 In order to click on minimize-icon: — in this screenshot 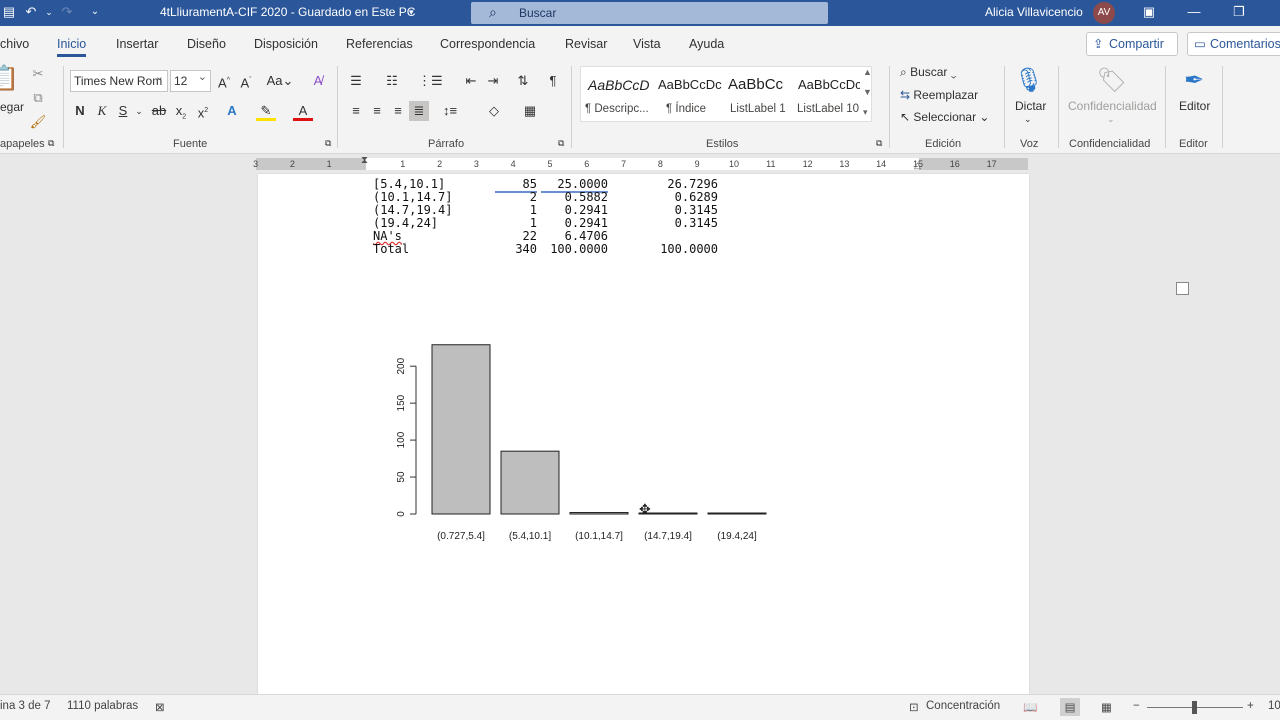, I will do `click(1194, 12)`.